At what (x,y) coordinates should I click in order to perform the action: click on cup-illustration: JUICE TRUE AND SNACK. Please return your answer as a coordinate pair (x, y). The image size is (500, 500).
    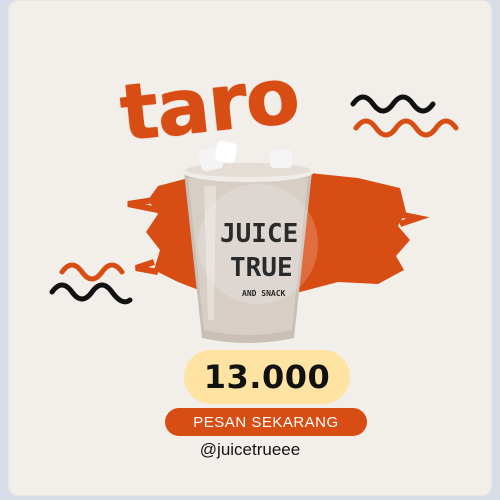
    Looking at the image, I should click on (250, 242).